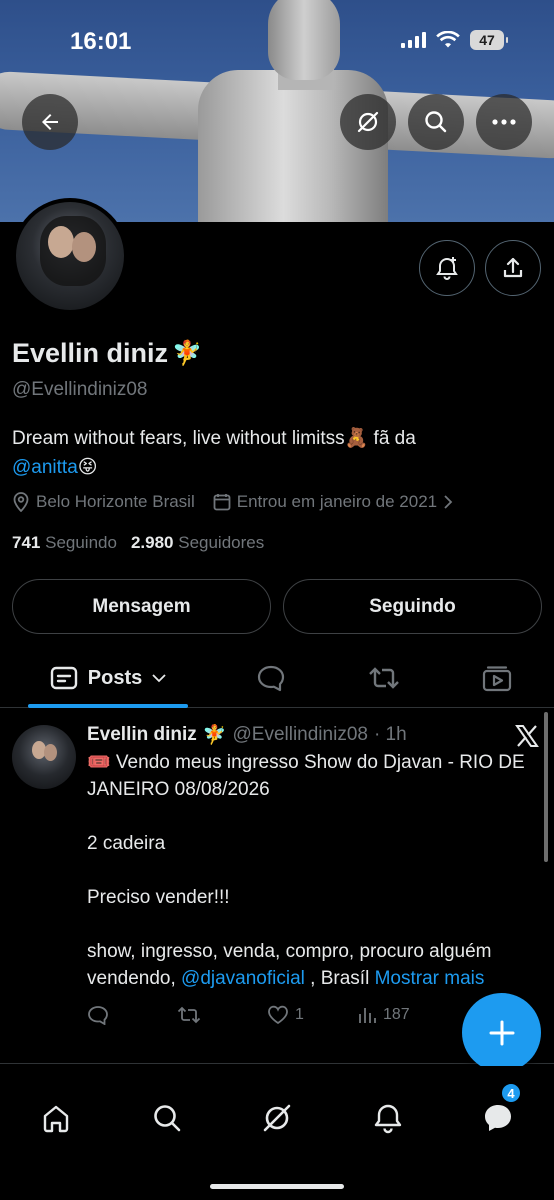 The height and width of the screenshot is (1200, 554). What do you see at coordinates (277, 1186) in the screenshot?
I see `home-indicator` at bounding box center [277, 1186].